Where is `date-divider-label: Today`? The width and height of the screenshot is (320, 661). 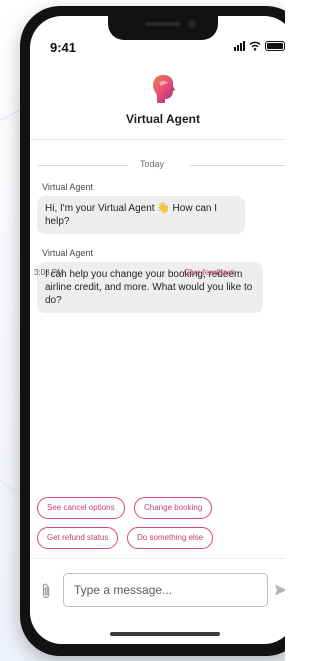 date-divider-label: Today is located at coordinates (152, 164).